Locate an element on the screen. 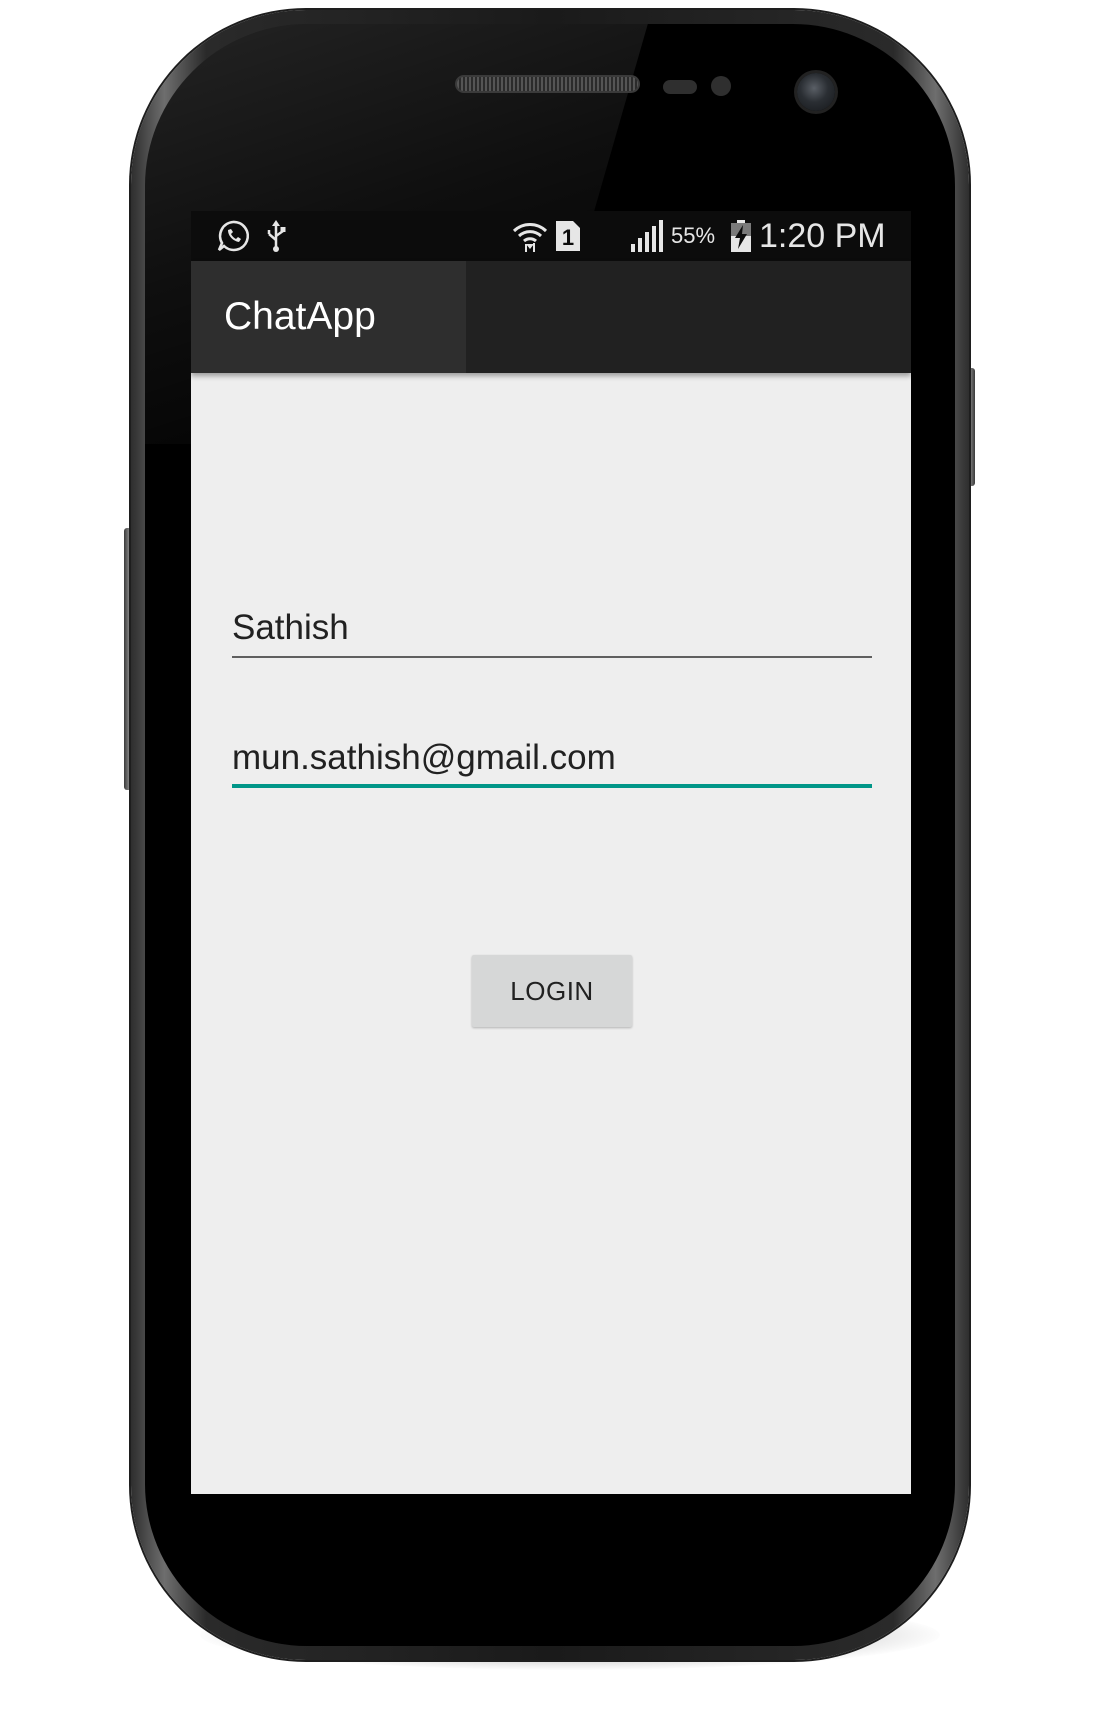  usb-icon is located at coordinates (276, 236).